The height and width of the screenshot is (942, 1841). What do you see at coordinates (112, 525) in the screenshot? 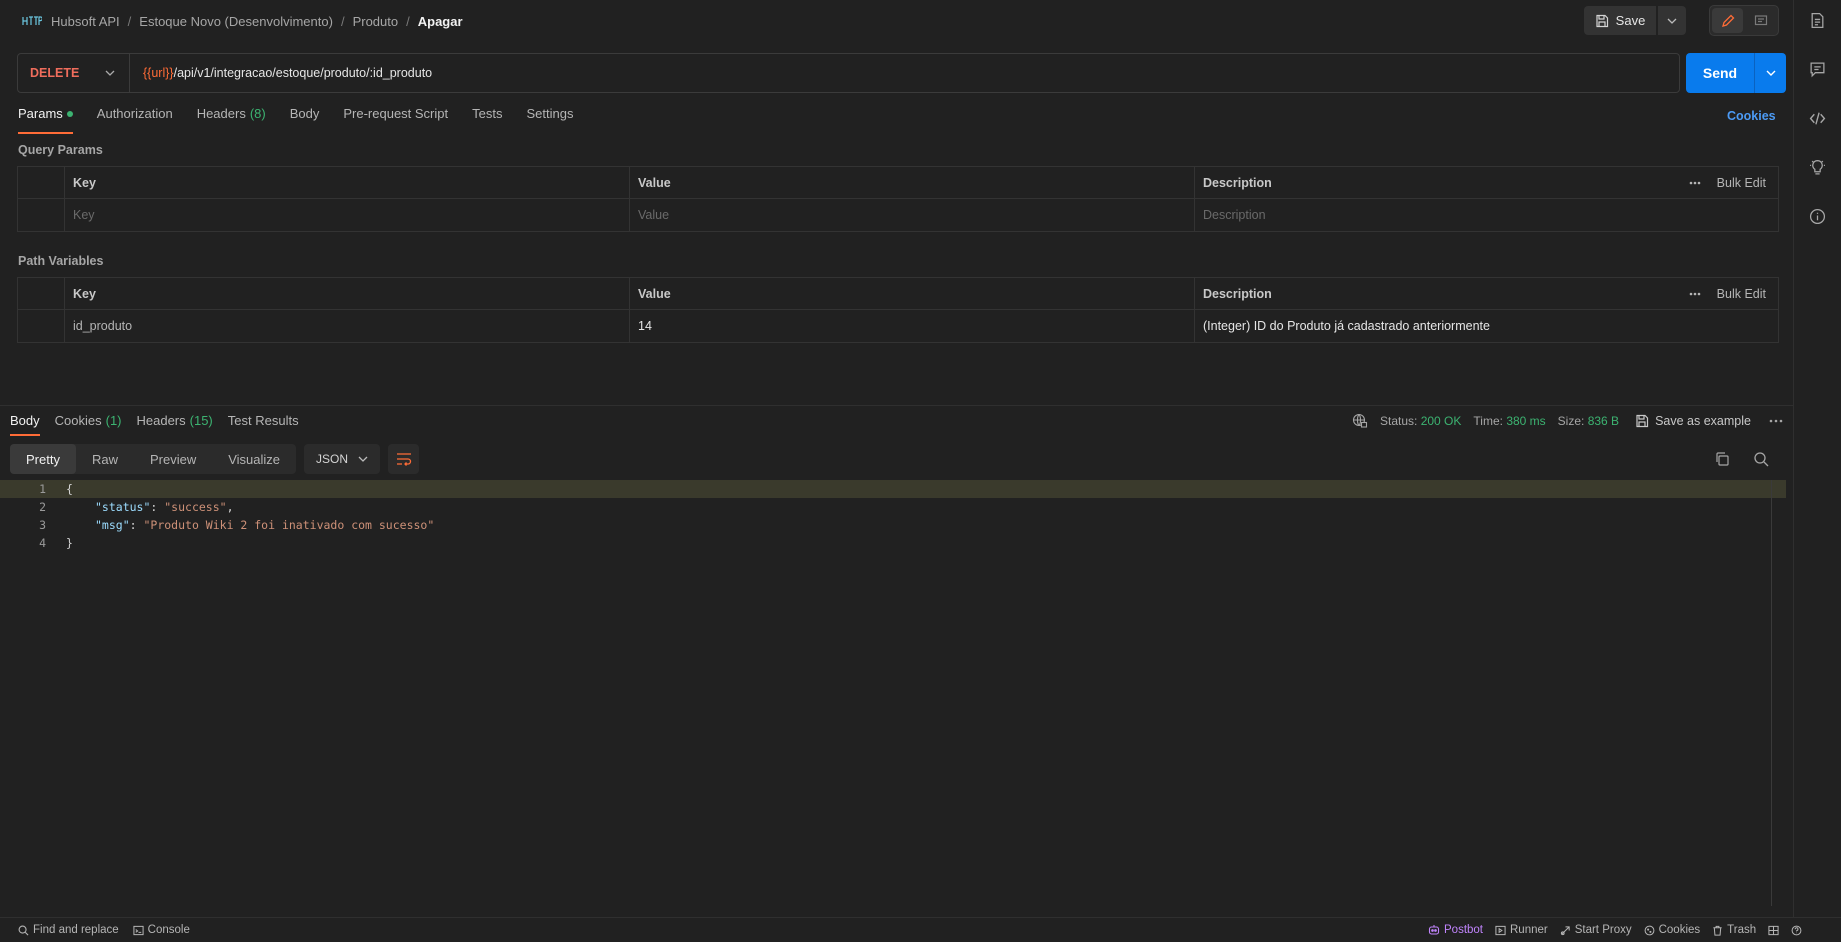
I see `json-key-msg: "msg"` at bounding box center [112, 525].